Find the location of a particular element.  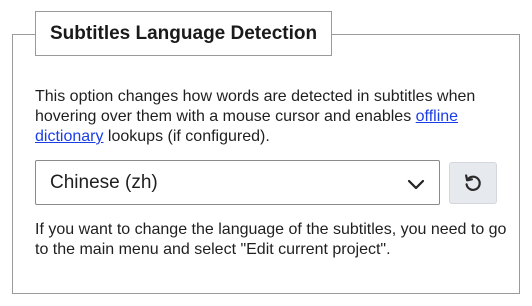

language-select-value: Chinese (zh) is located at coordinates (104, 182).